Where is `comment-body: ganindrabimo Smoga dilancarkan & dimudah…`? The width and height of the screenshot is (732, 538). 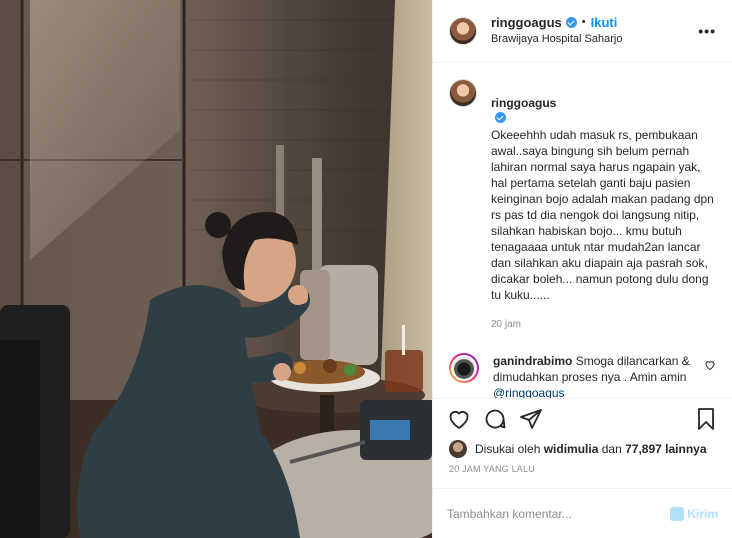 comment-body: ganindrabimo Smoga dilancarkan & dimudah… is located at coordinates (598, 375).